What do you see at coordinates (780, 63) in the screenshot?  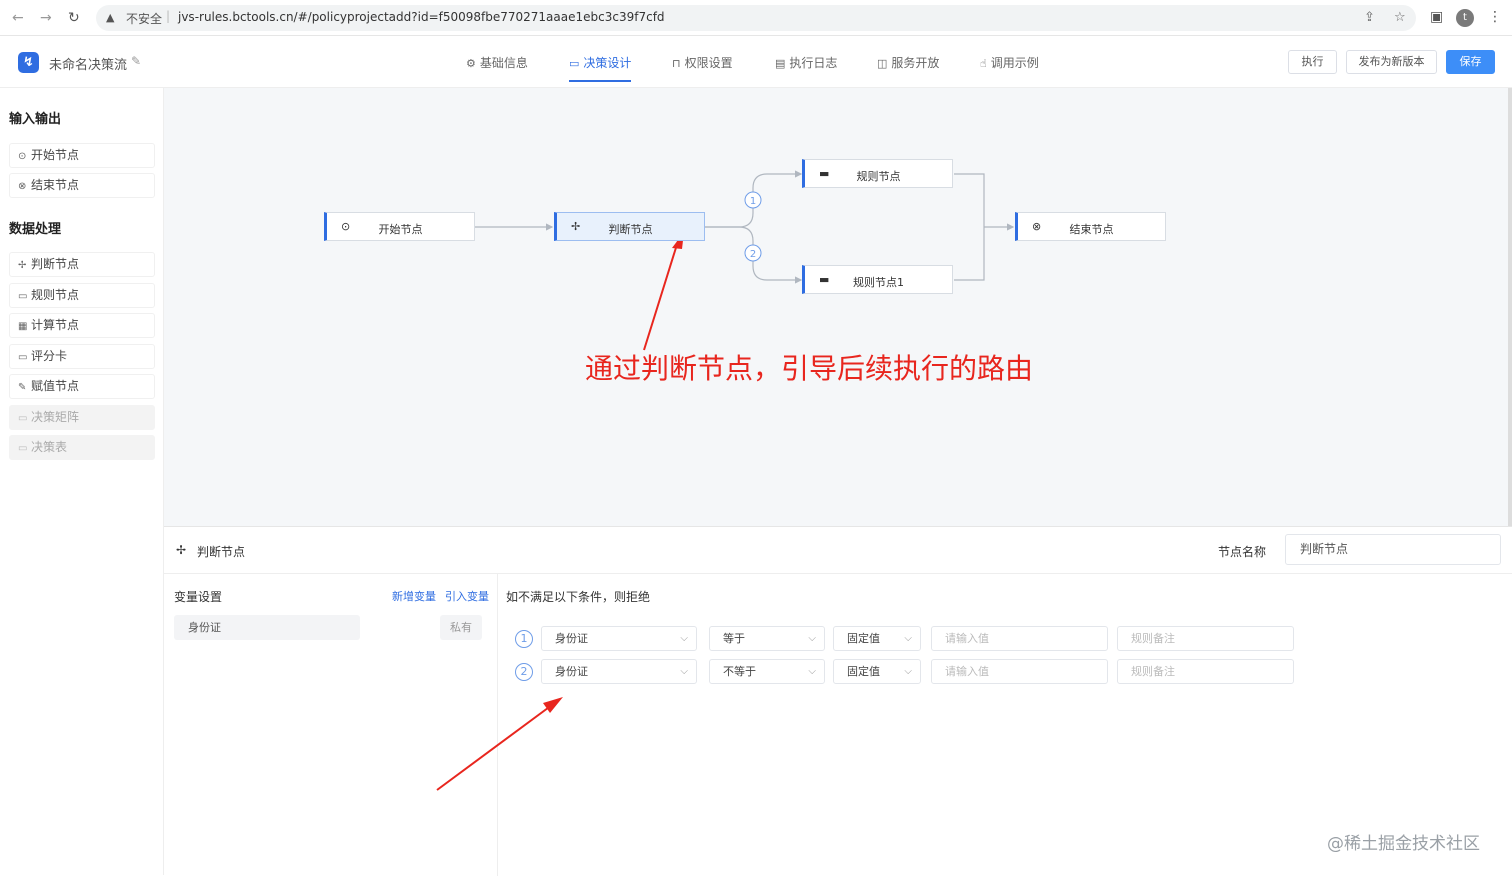 I see `document-icon: ▤` at bounding box center [780, 63].